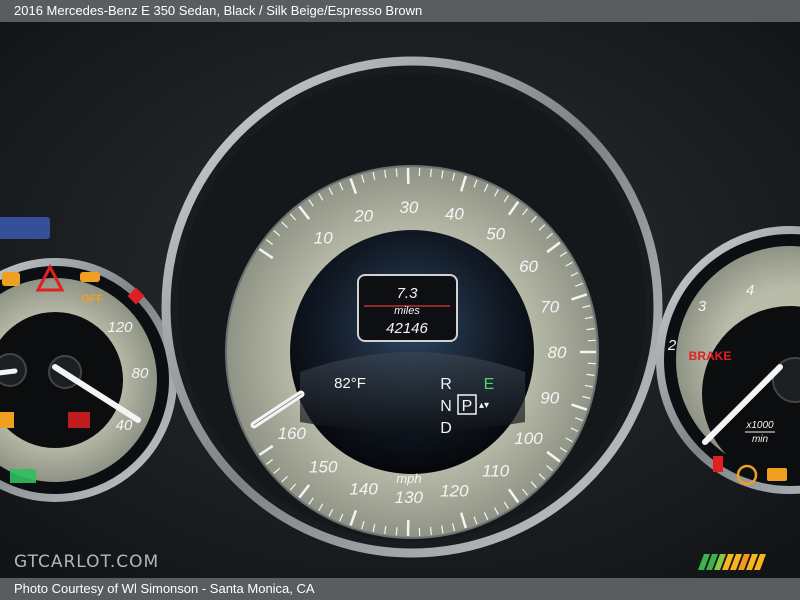 Image resolution: width=800 pixels, height=600 pixels. Describe the element at coordinates (409, 497) in the screenshot. I see `speed-label-130: 130` at that location.